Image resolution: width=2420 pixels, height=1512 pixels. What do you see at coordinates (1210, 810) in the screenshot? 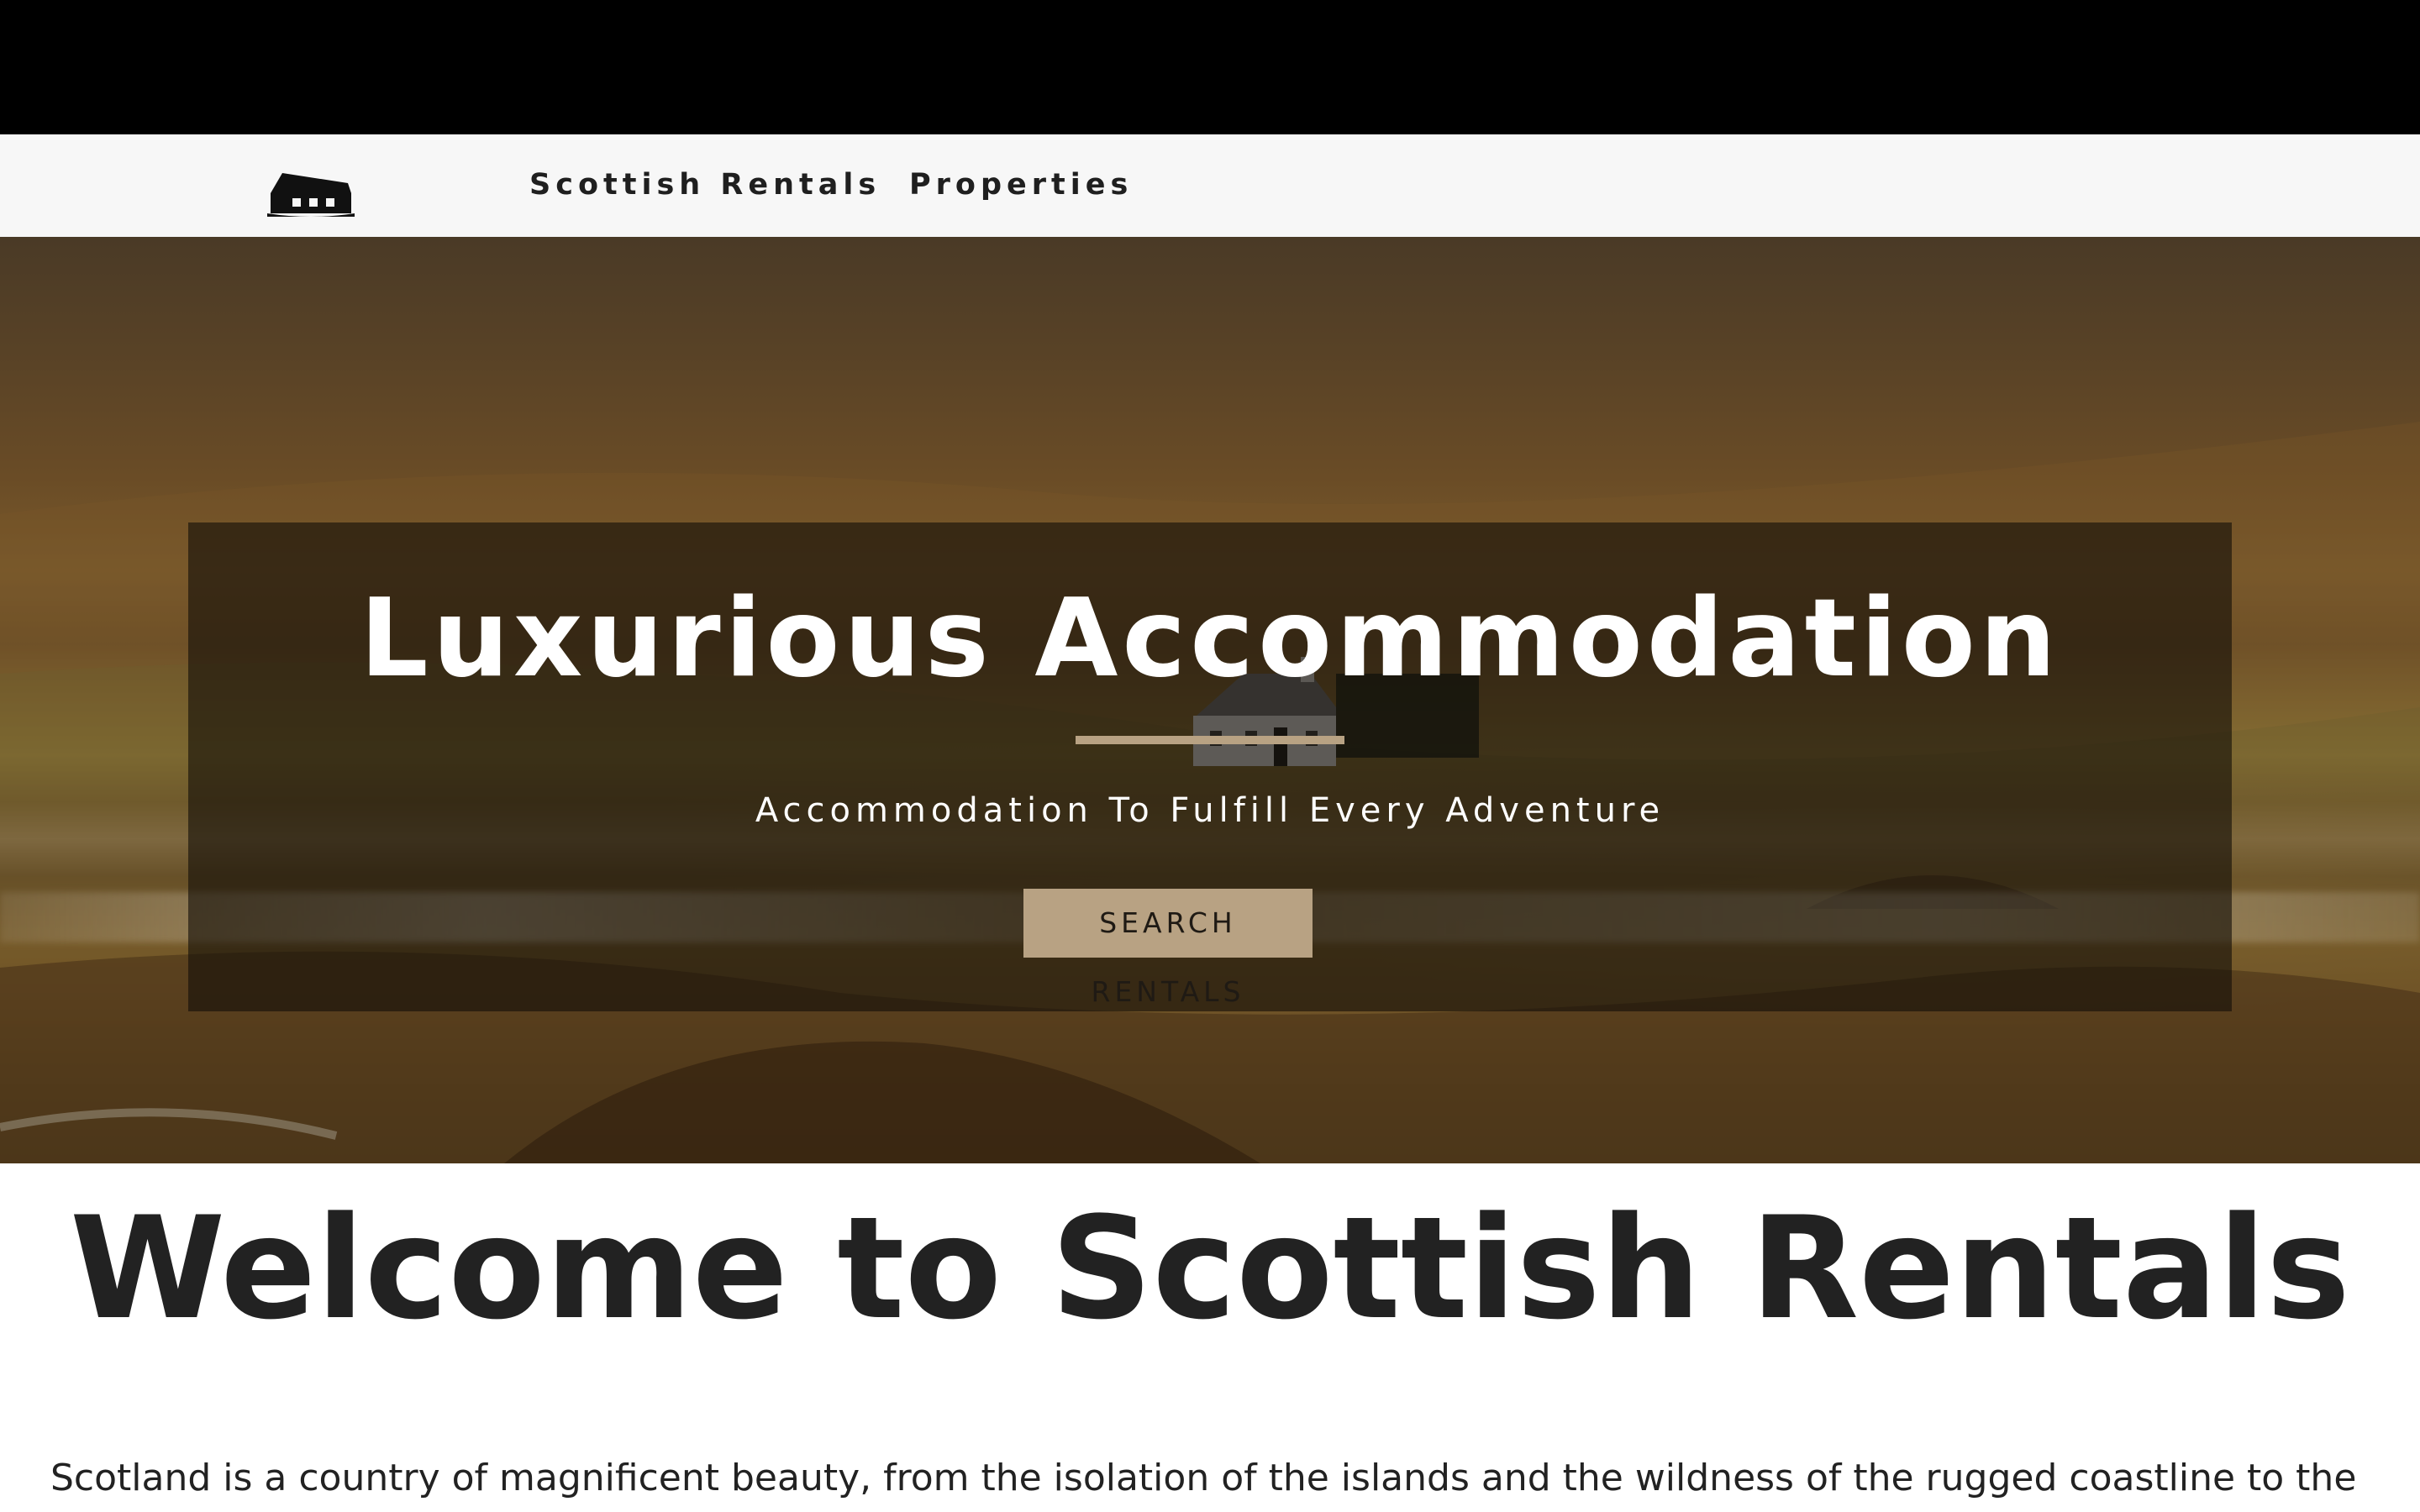
I see `hero-subtitle: Accommodation To Fulfill Every Adventure` at bounding box center [1210, 810].